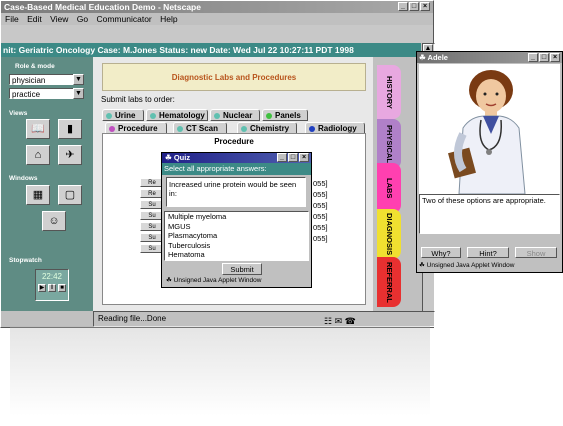 This screenshot has height=426, width=563. What do you see at coordinates (54, 221) in the screenshot?
I see `doctor-icon: ☺` at bounding box center [54, 221].